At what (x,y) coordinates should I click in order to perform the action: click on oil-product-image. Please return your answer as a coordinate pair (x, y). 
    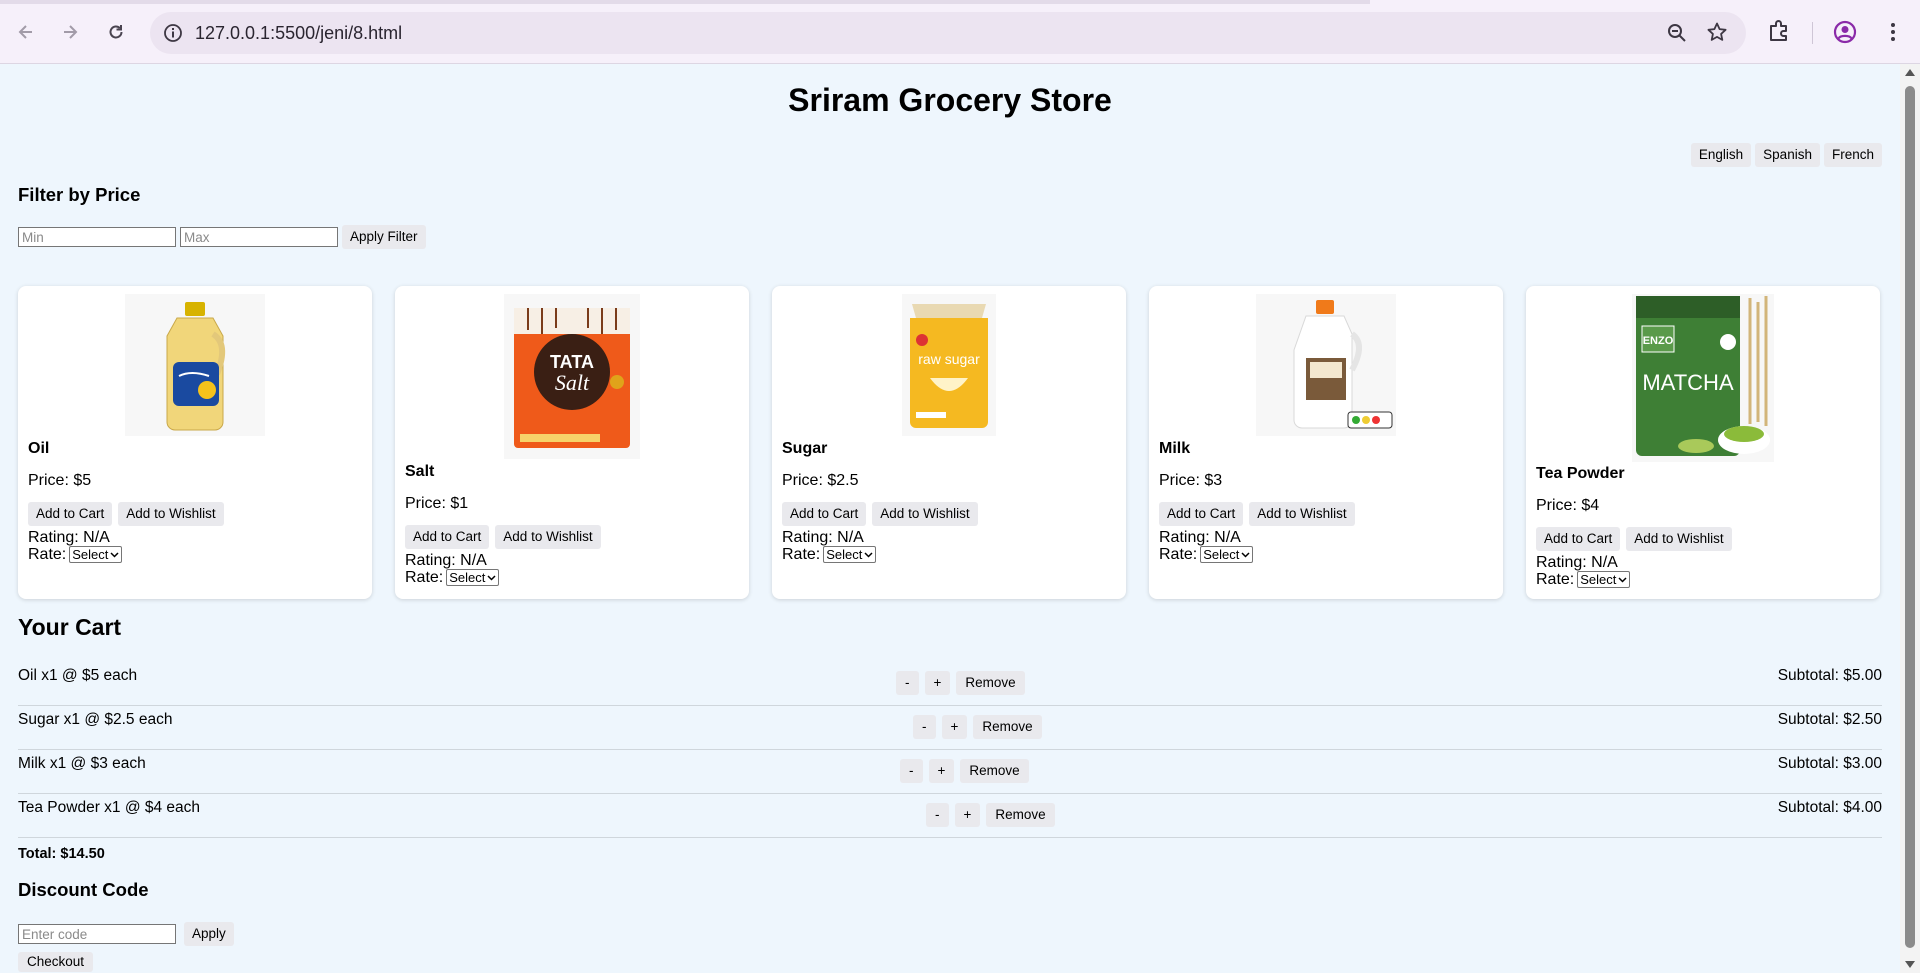
    Looking at the image, I should click on (195, 365).